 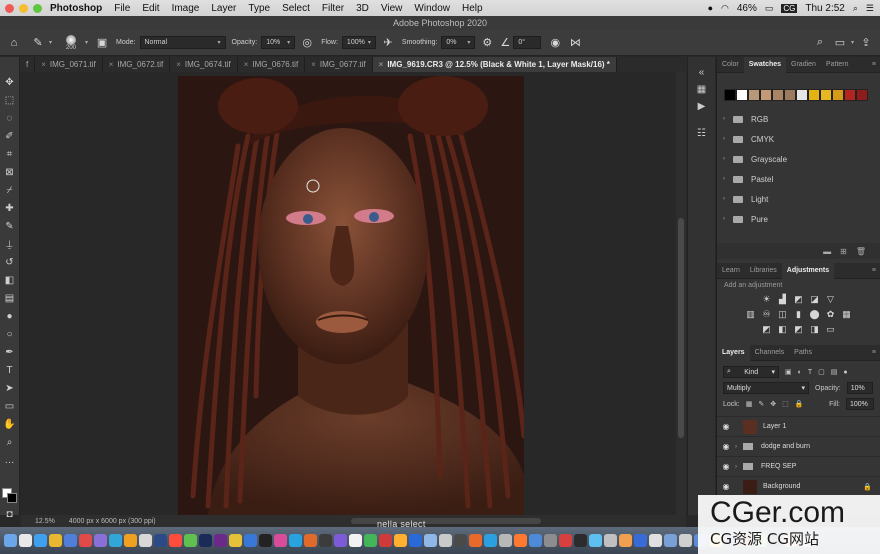 What do you see at coordinates (9, 8) in the screenshot?
I see `close-window-button` at bounding box center [9, 8].